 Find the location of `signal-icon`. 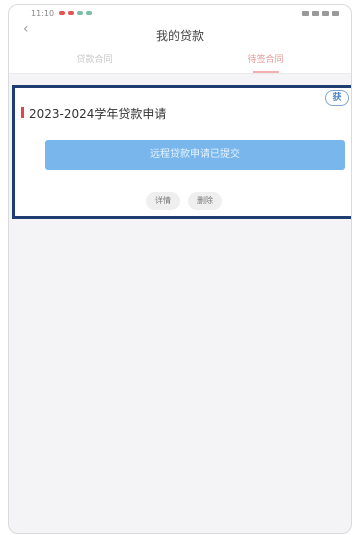

signal-icon is located at coordinates (305, 13).